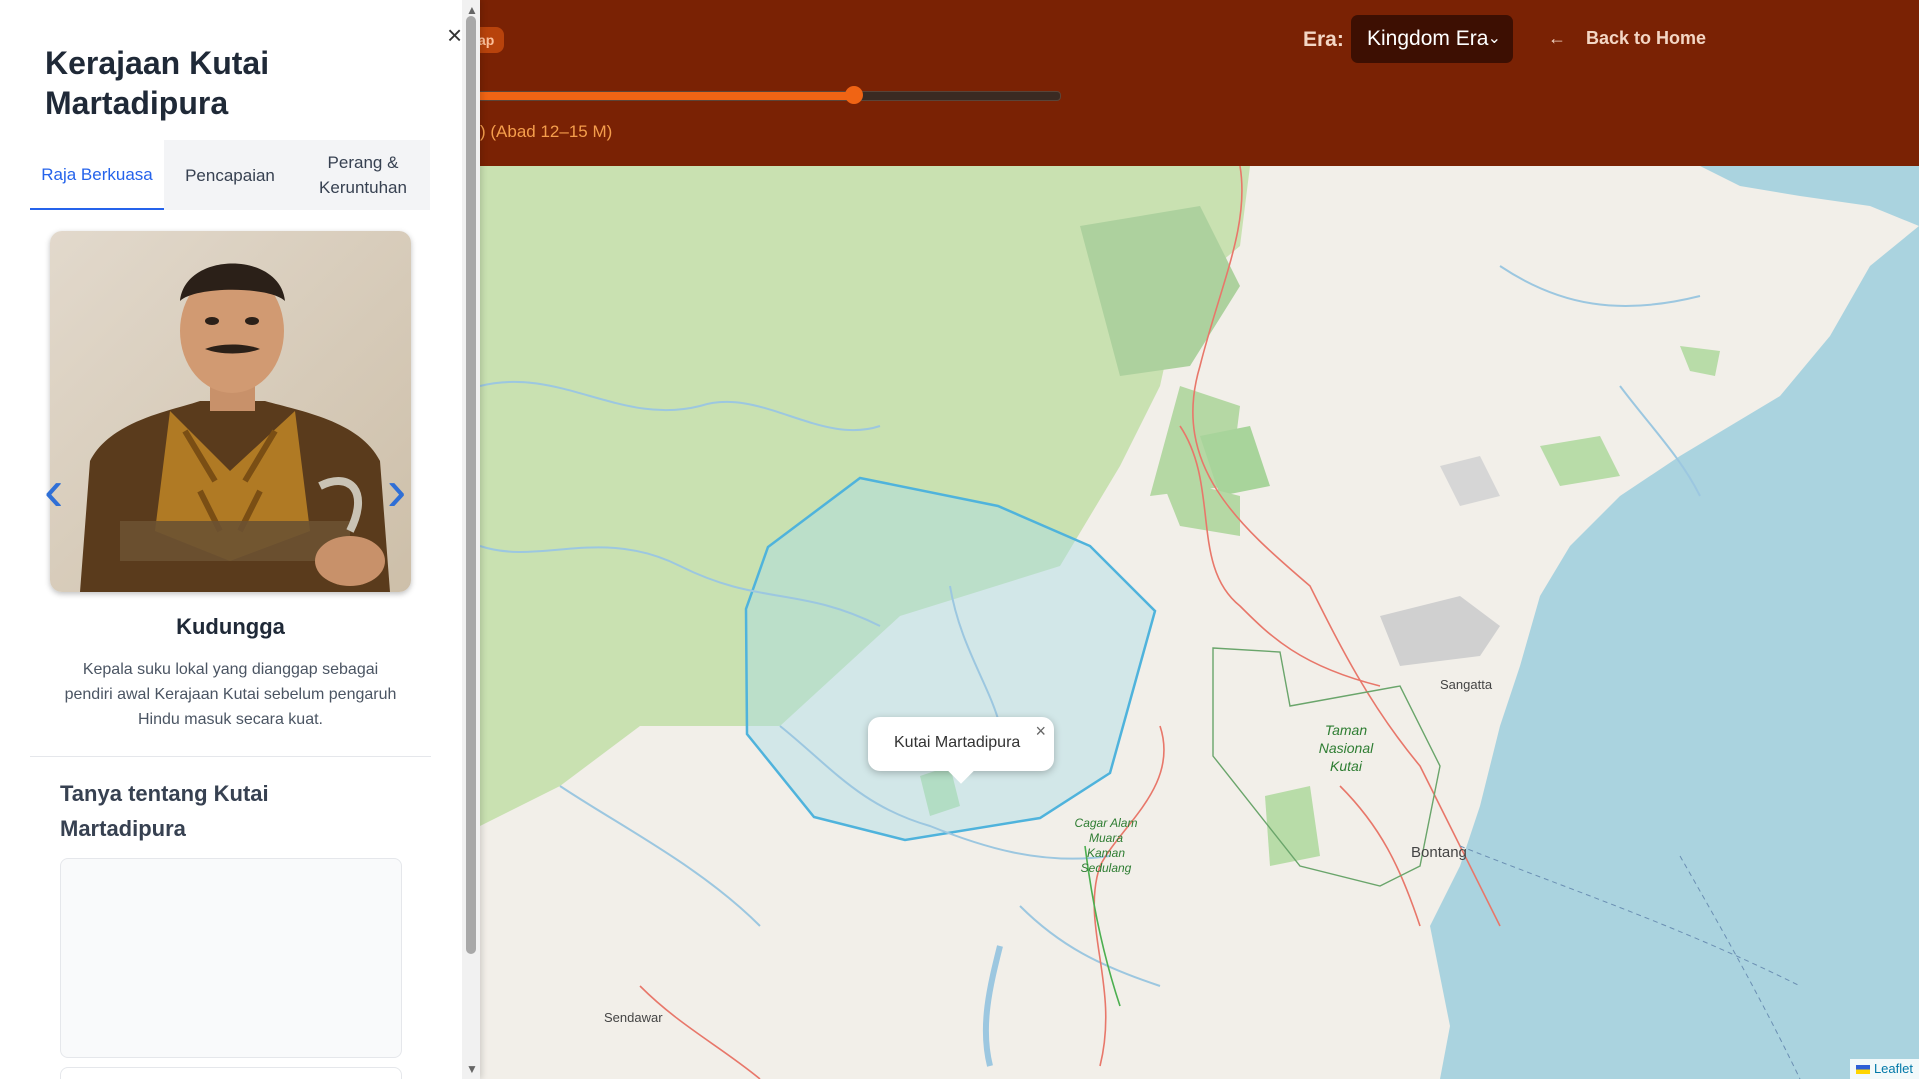  I want to click on era-label: Era:, so click(1323, 39).